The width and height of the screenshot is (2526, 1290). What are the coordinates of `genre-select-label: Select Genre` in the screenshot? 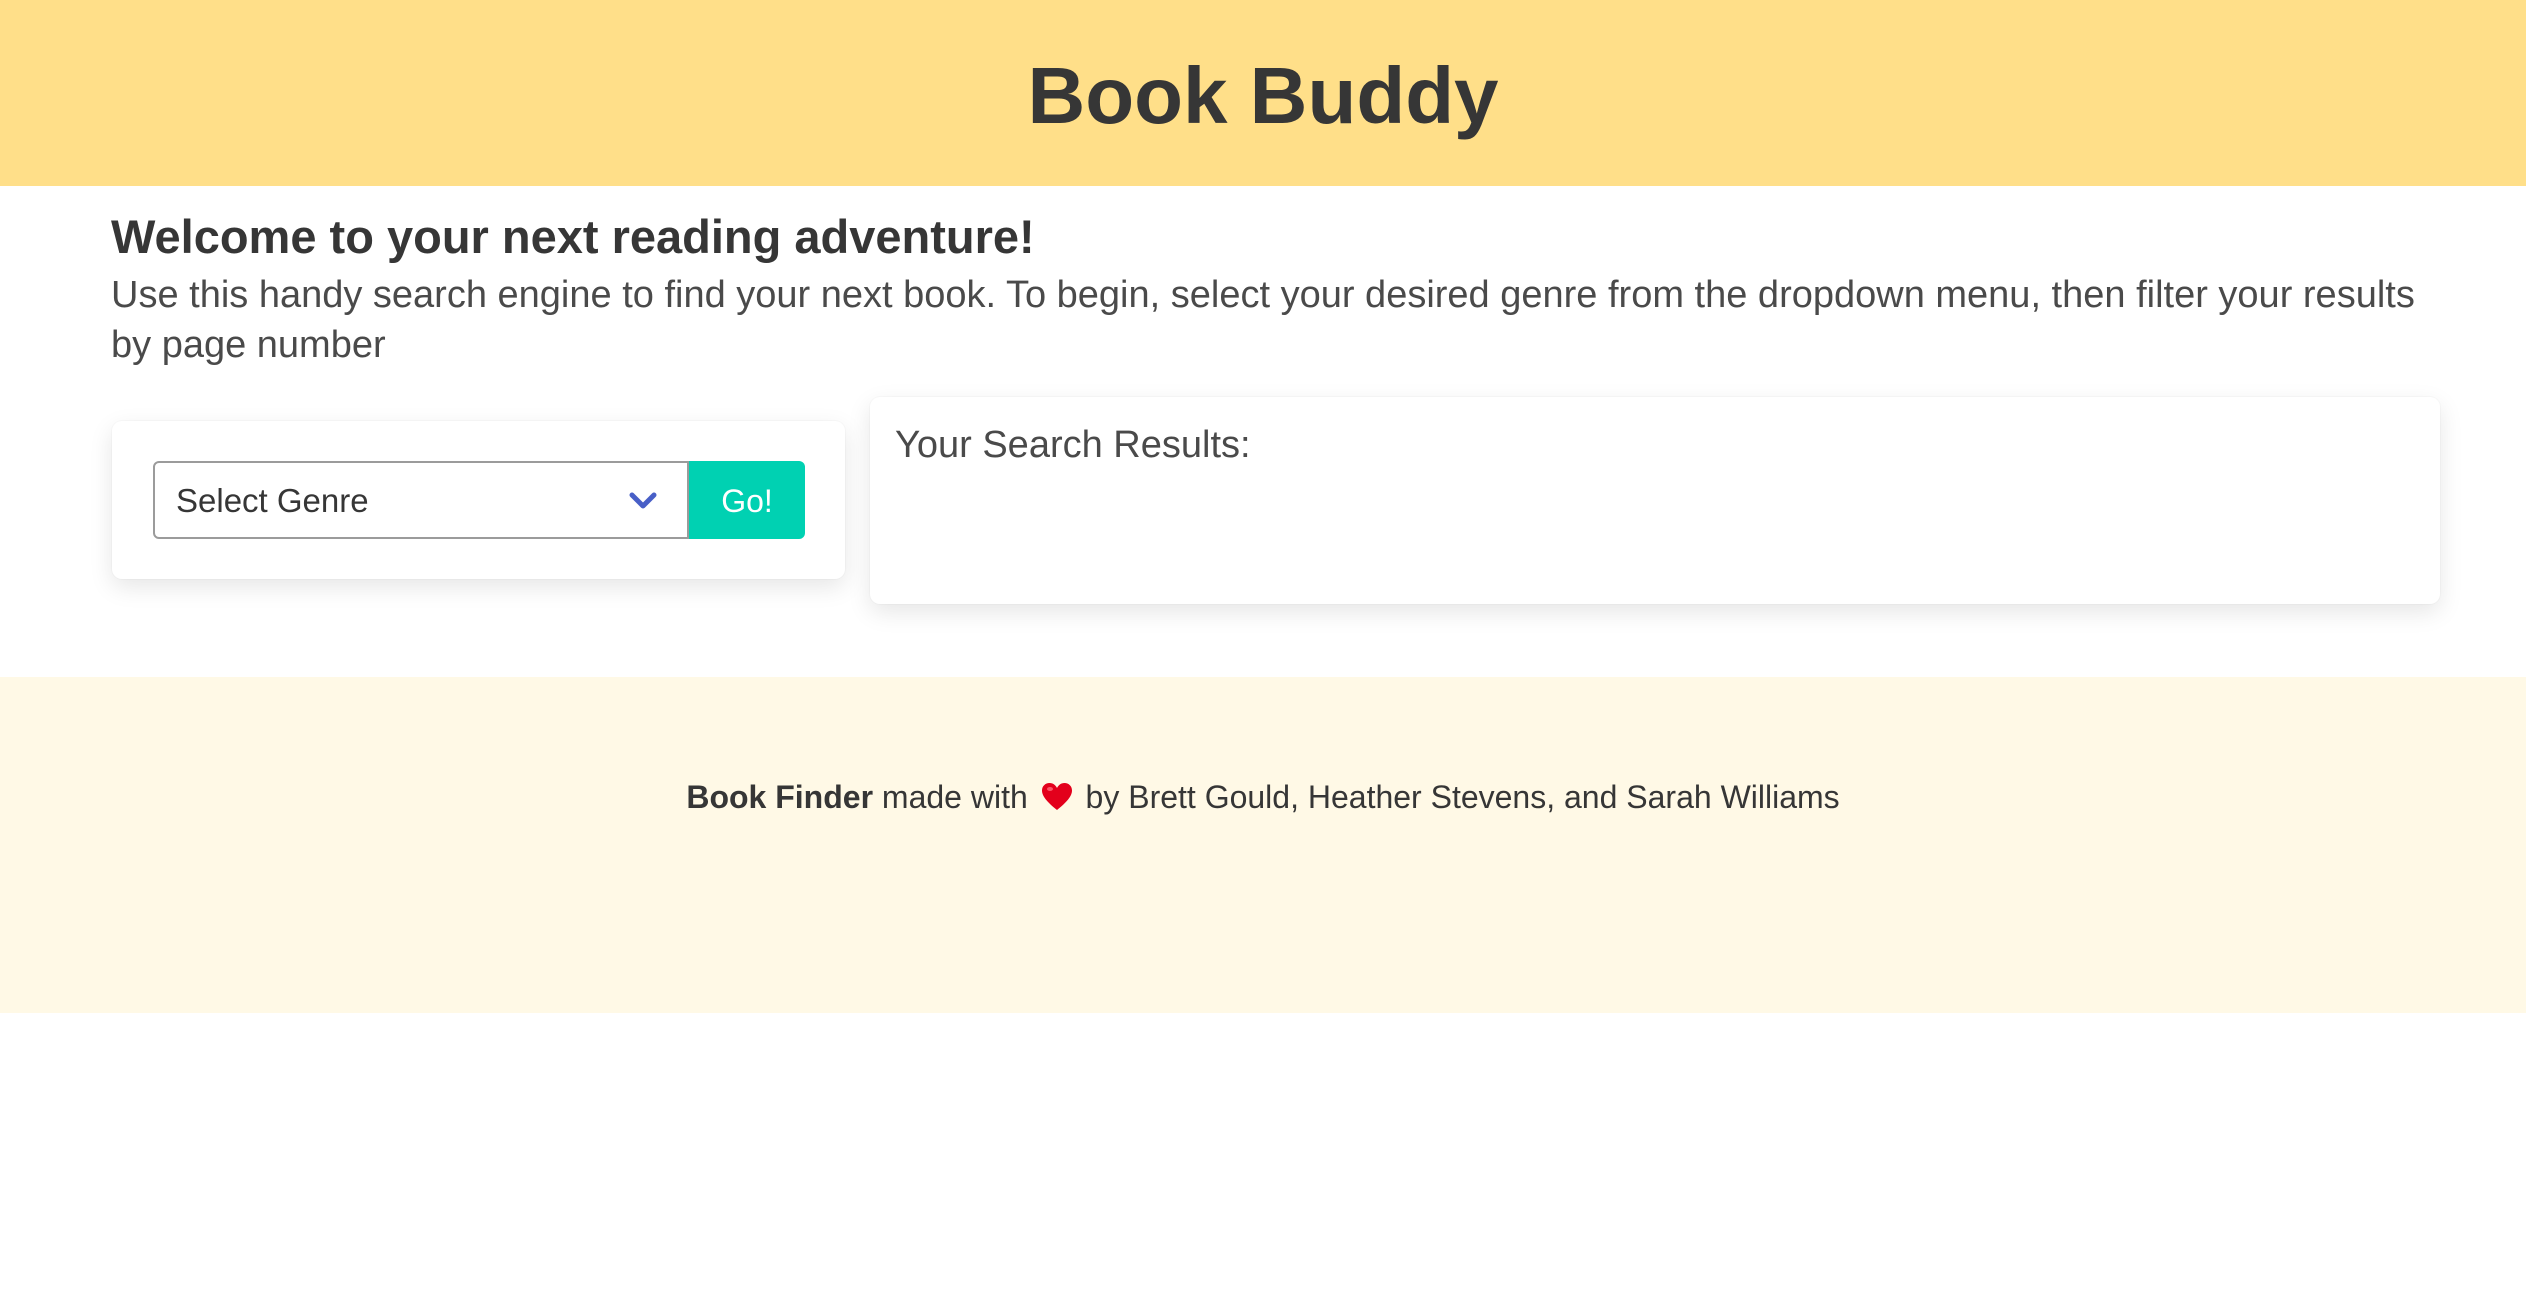 It's located at (272, 500).